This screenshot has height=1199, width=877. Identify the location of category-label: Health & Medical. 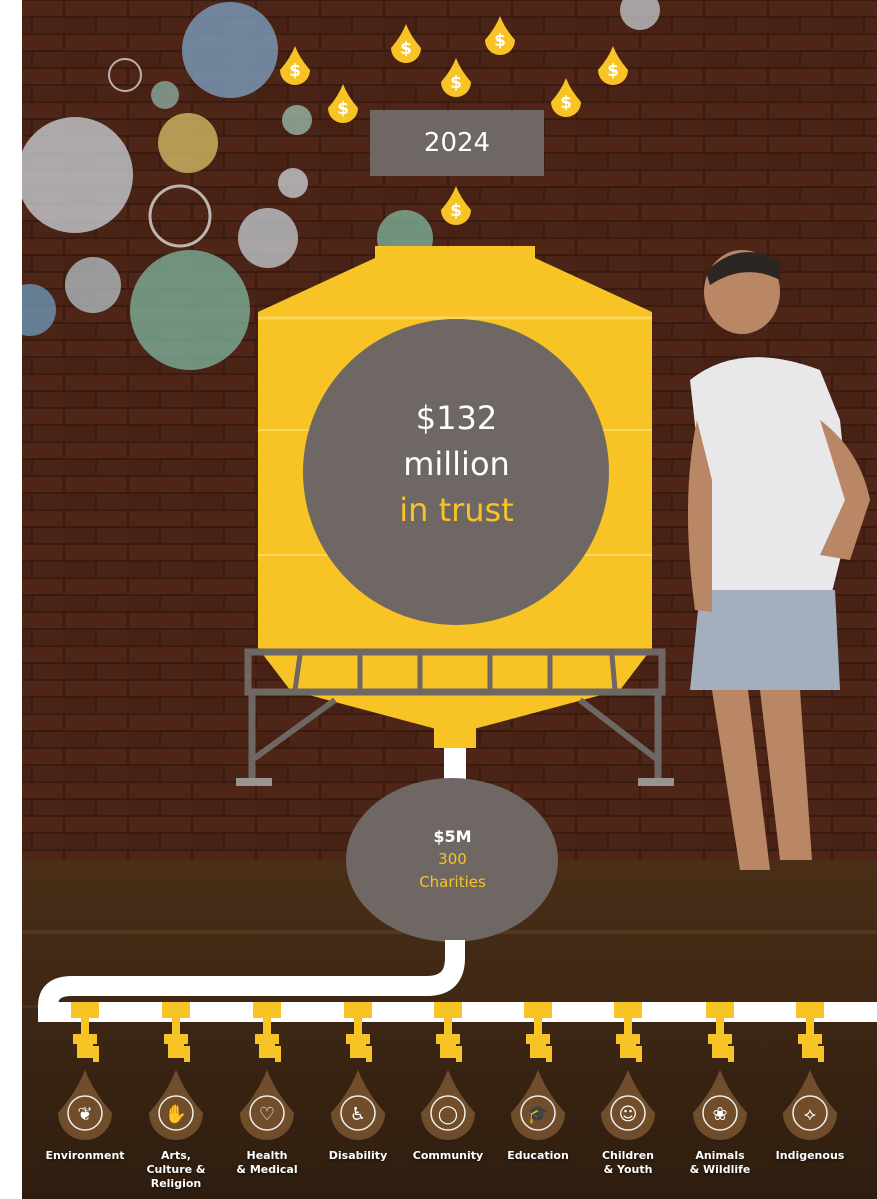
(267, 1162).